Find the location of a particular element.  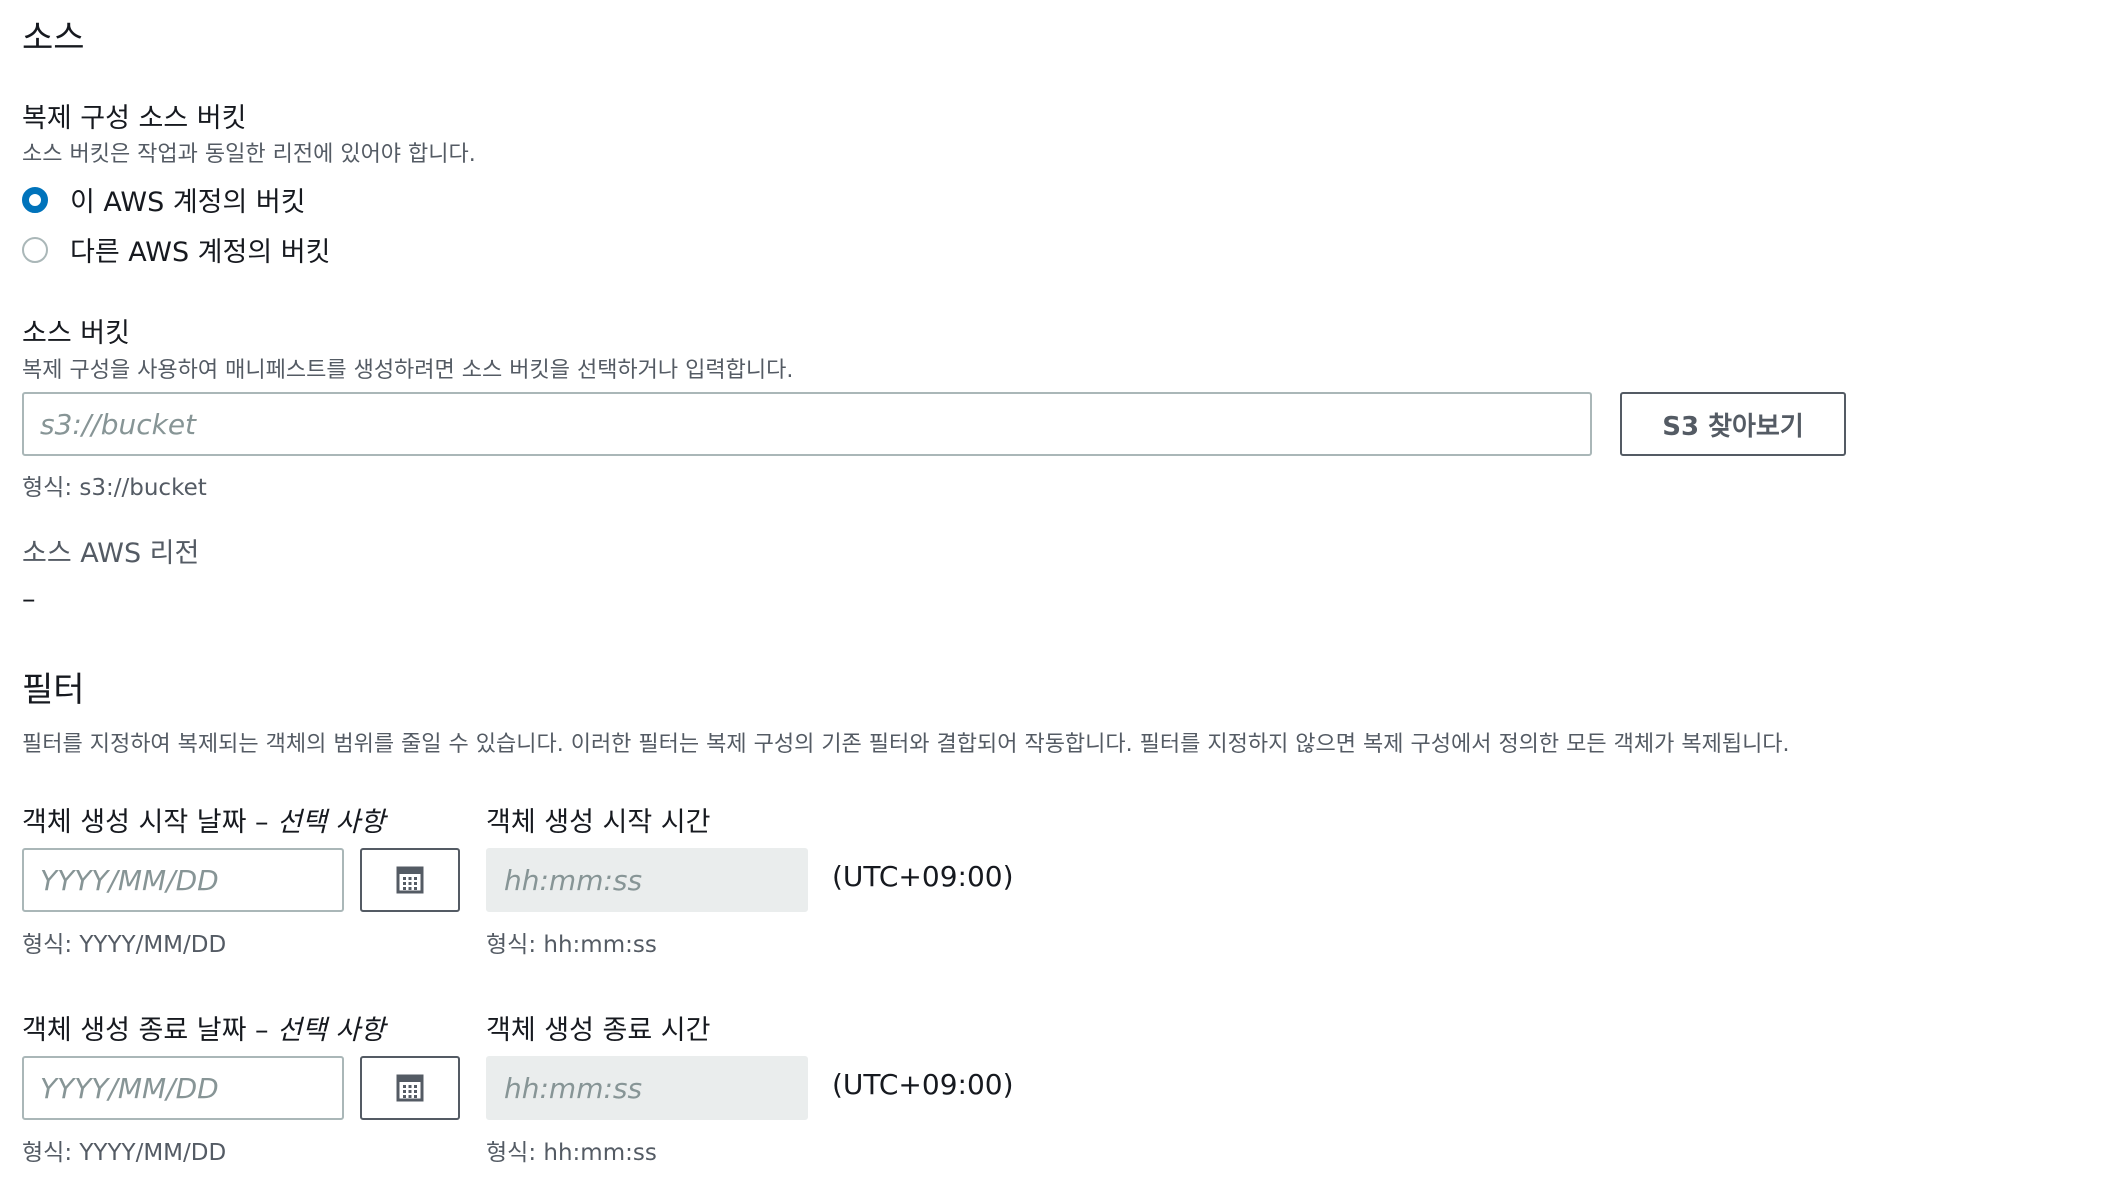

end-date-hint: 형식: YYYY/MM/DD is located at coordinates (124, 1153).